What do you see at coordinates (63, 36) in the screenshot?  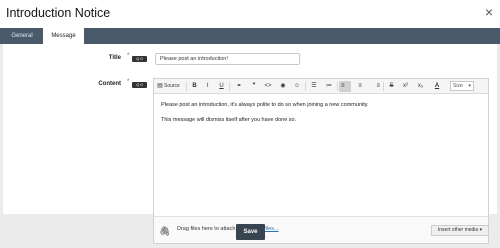 I see `tab-message: Message` at bounding box center [63, 36].